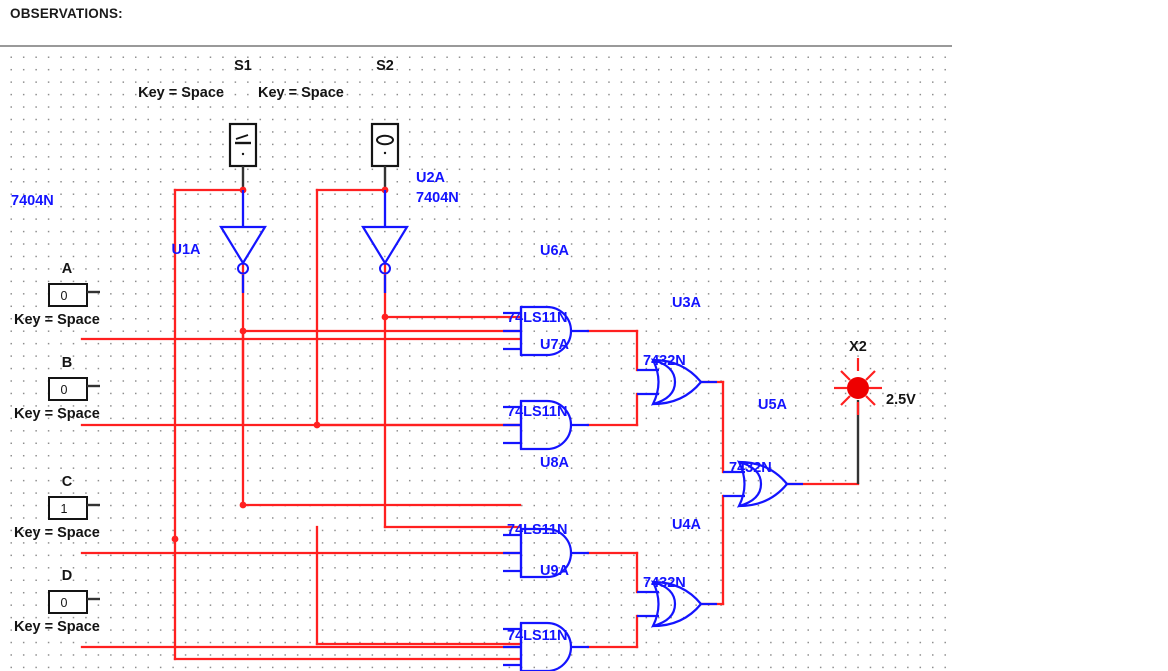 This screenshot has height=671, width=1168. Describe the element at coordinates (875, 411) in the screenshot. I see `lamp-x2: X2 2.5V` at that location.